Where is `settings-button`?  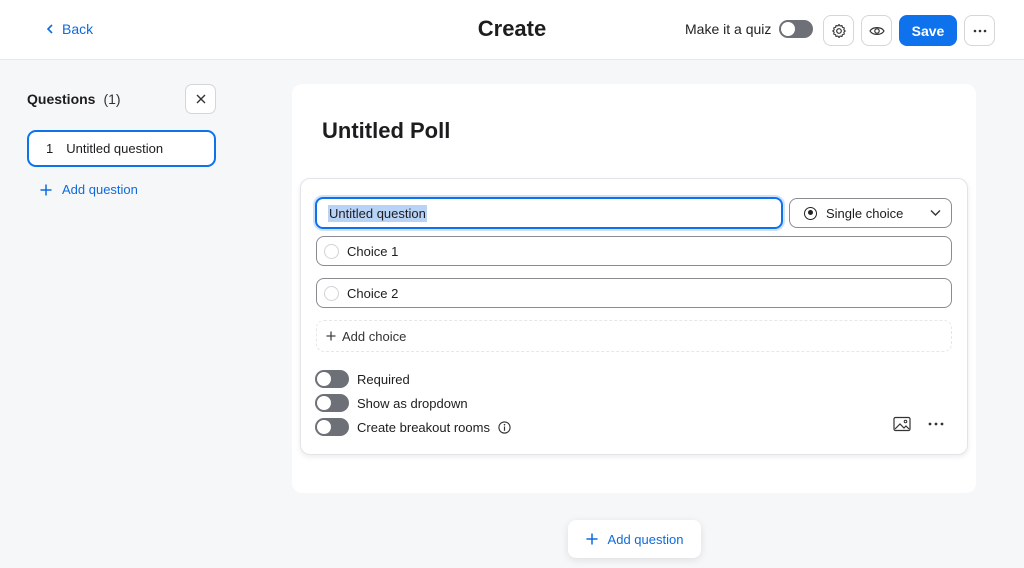 settings-button is located at coordinates (838, 30).